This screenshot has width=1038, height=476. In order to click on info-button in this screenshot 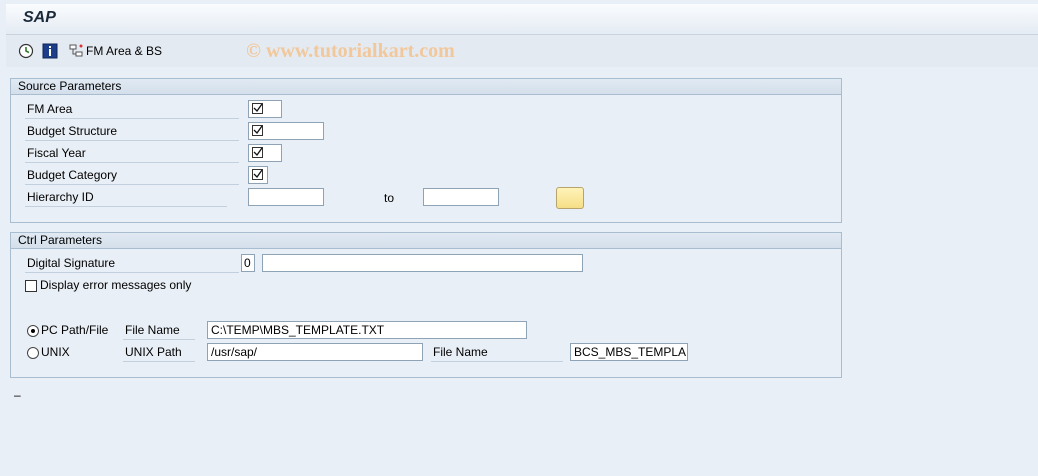, I will do `click(50, 51)`.